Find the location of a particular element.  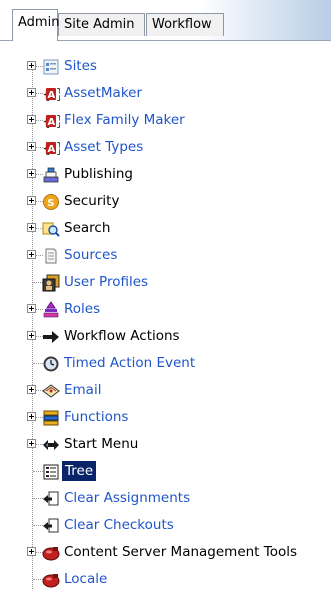

tree-item-timed-action-event: Timed Action Event is located at coordinates (165, 363).